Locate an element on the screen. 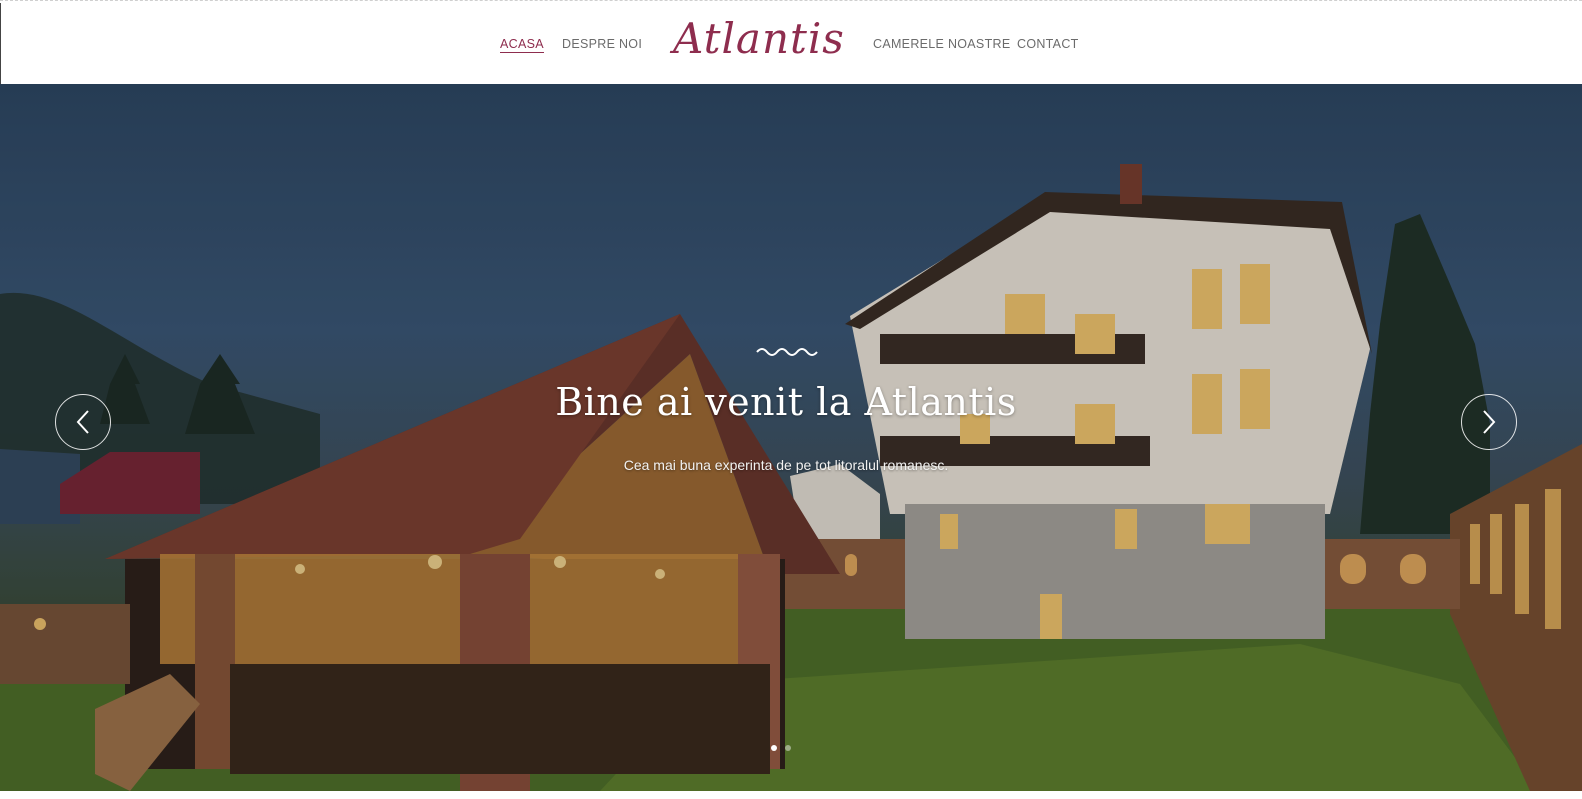  nav-link-acasa: ACASA is located at coordinates (522, 45).